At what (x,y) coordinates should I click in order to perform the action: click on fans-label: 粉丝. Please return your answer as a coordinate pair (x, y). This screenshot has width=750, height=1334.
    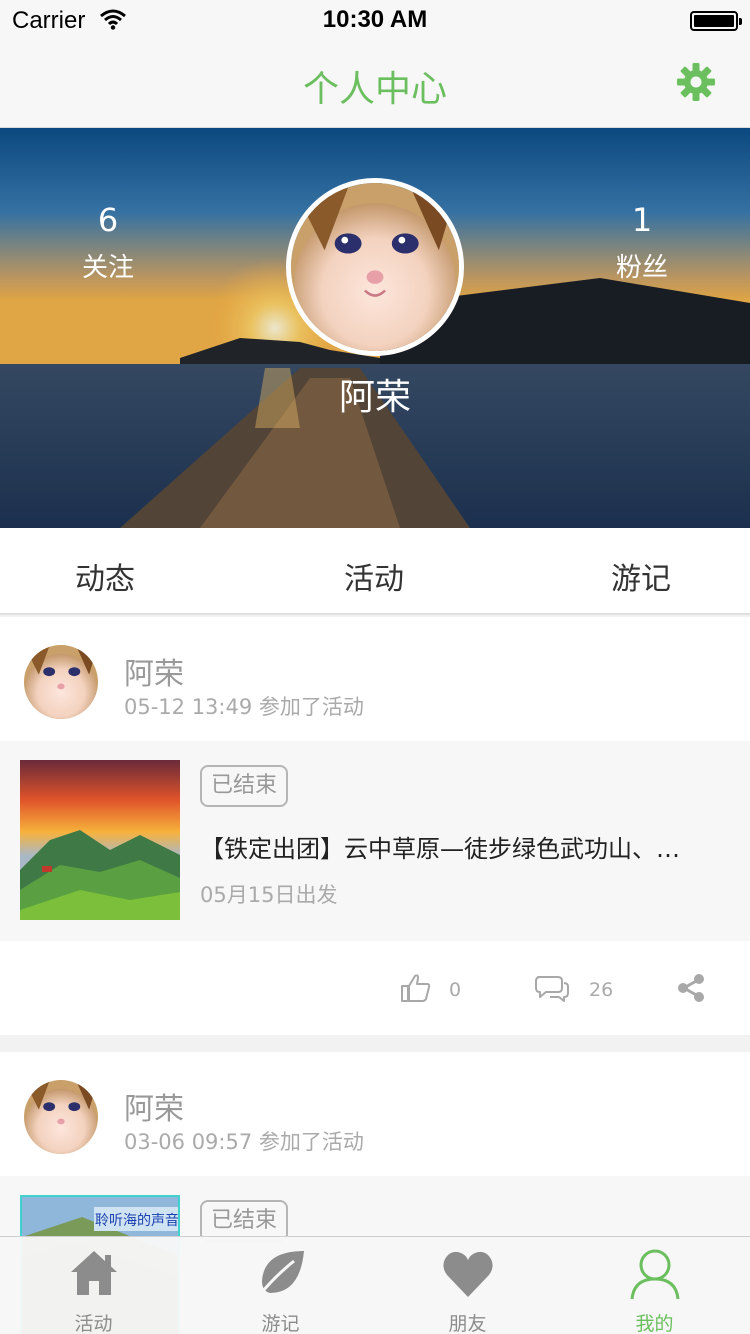
    Looking at the image, I should click on (641, 268).